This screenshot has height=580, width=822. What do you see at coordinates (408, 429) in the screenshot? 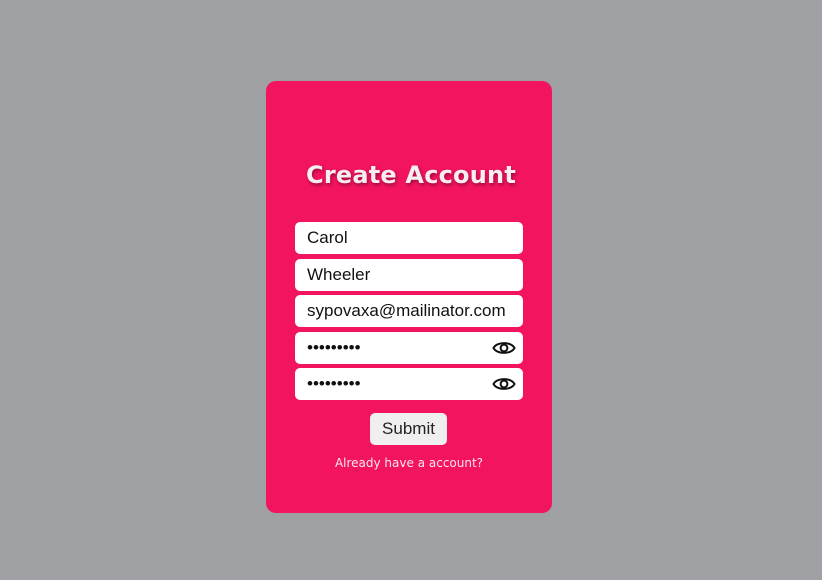
I see `submit-button: Submit` at bounding box center [408, 429].